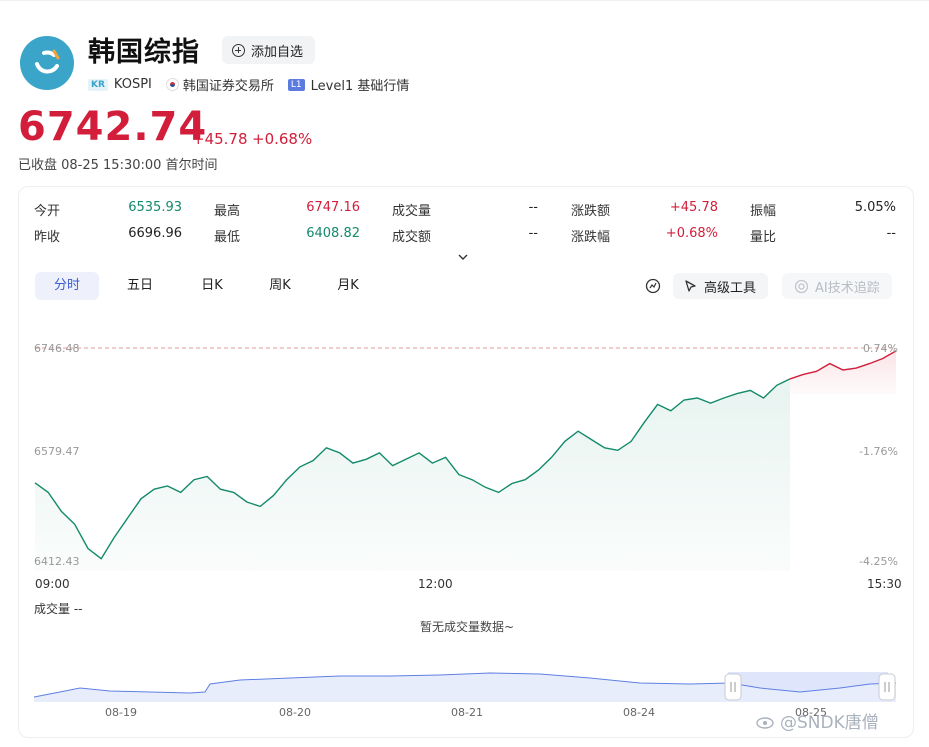 This screenshot has width=929, height=747. What do you see at coordinates (467, 712) in the screenshot?
I see `navigator-date-3: 08-21` at bounding box center [467, 712].